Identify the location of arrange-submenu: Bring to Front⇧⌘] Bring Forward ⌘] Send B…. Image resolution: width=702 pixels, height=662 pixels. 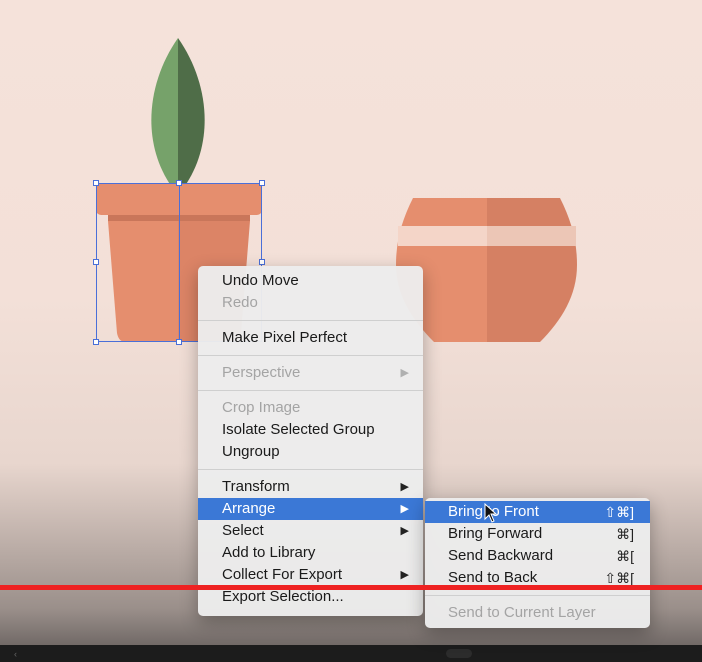
(537, 563).